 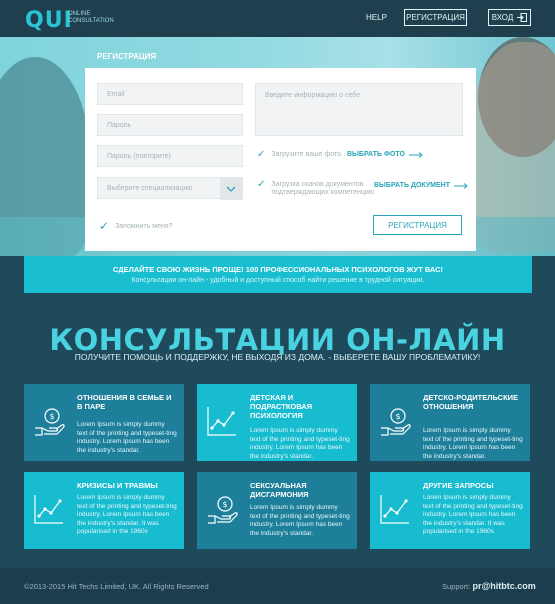 I want to click on tile-title: Кризисы и травмы, so click(x=117, y=485).